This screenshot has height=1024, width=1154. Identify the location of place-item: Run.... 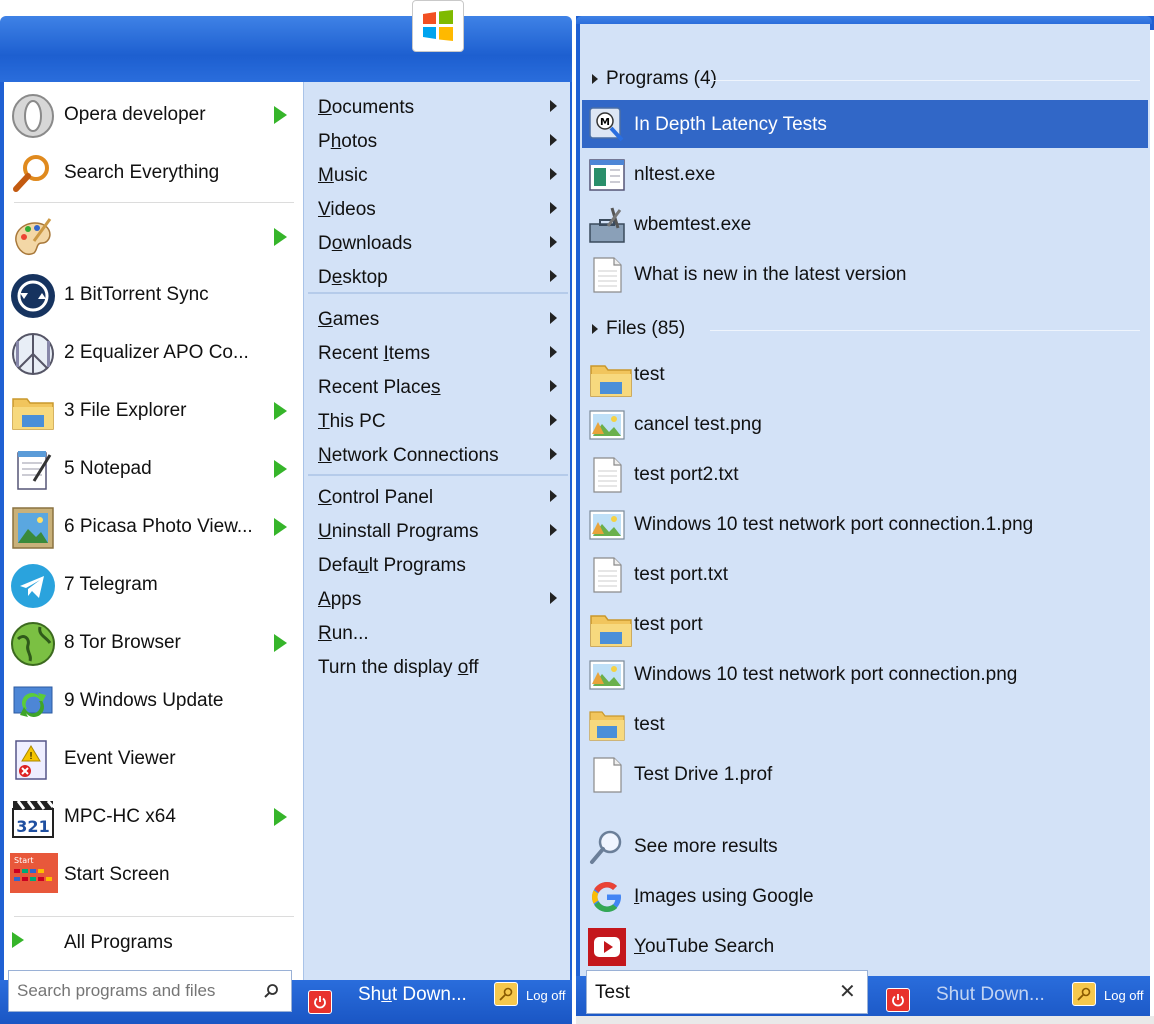
(442, 633).